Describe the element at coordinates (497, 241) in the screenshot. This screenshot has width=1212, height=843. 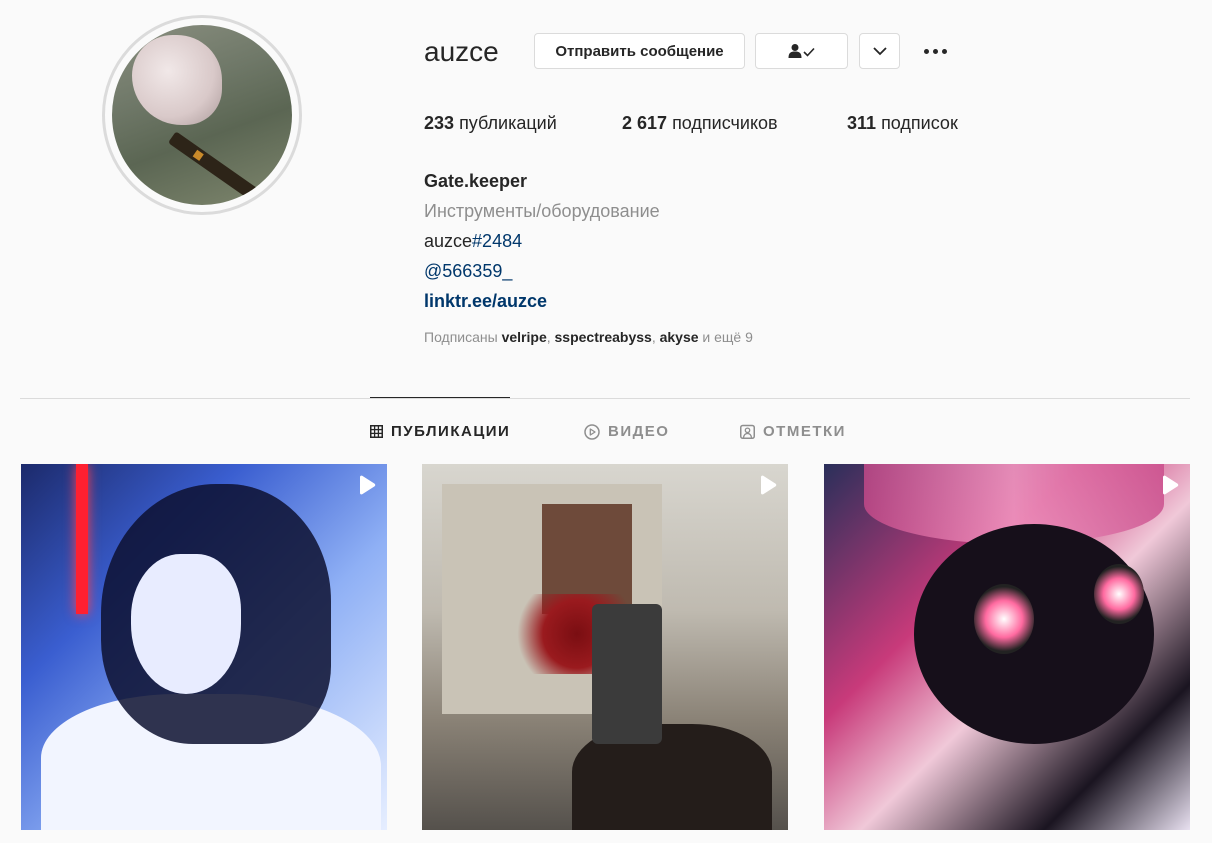
I see `hashtag-link: #2484` at that location.